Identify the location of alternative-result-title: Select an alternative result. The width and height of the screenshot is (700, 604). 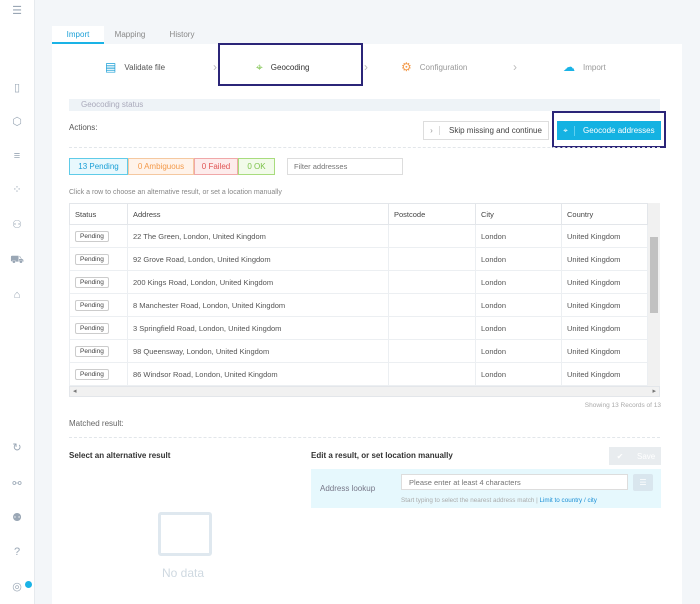
(120, 455).